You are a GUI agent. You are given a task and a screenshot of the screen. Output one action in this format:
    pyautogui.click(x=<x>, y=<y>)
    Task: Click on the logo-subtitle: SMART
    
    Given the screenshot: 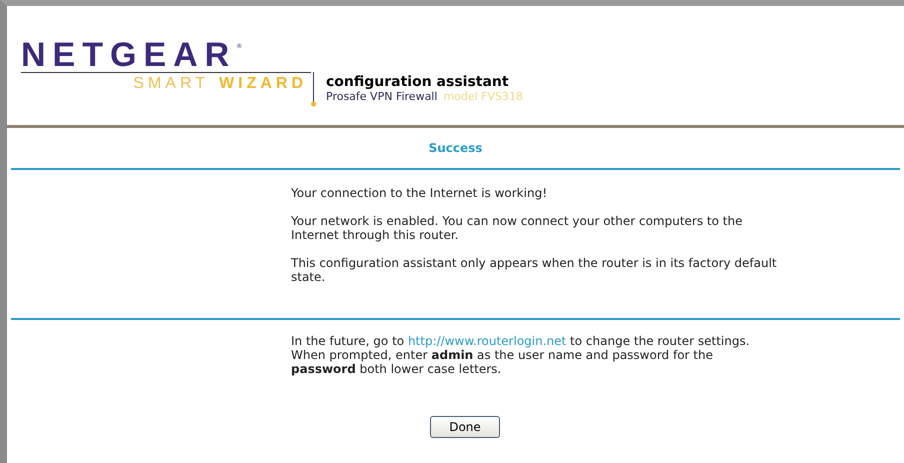 What is the action you would take?
    pyautogui.click(x=171, y=84)
    